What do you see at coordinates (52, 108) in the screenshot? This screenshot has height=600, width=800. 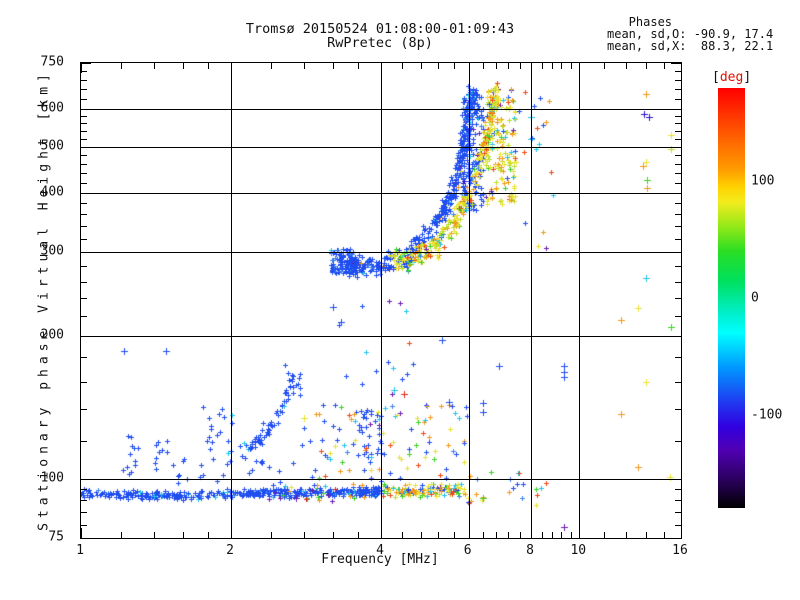 I see `y-tick-label-600: 600` at bounding box center [52, 108].